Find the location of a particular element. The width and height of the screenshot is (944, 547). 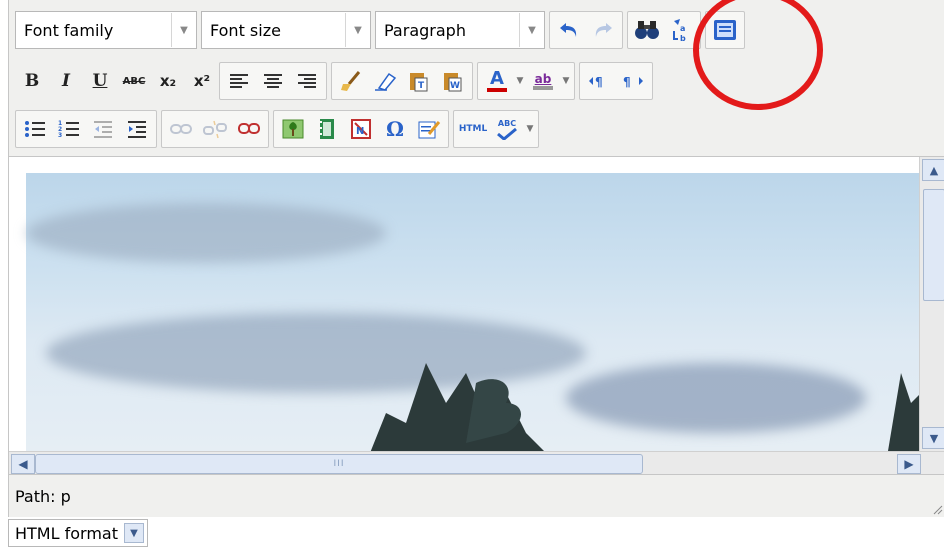

paste-text-icon: T is located at coordinates (419, 82).